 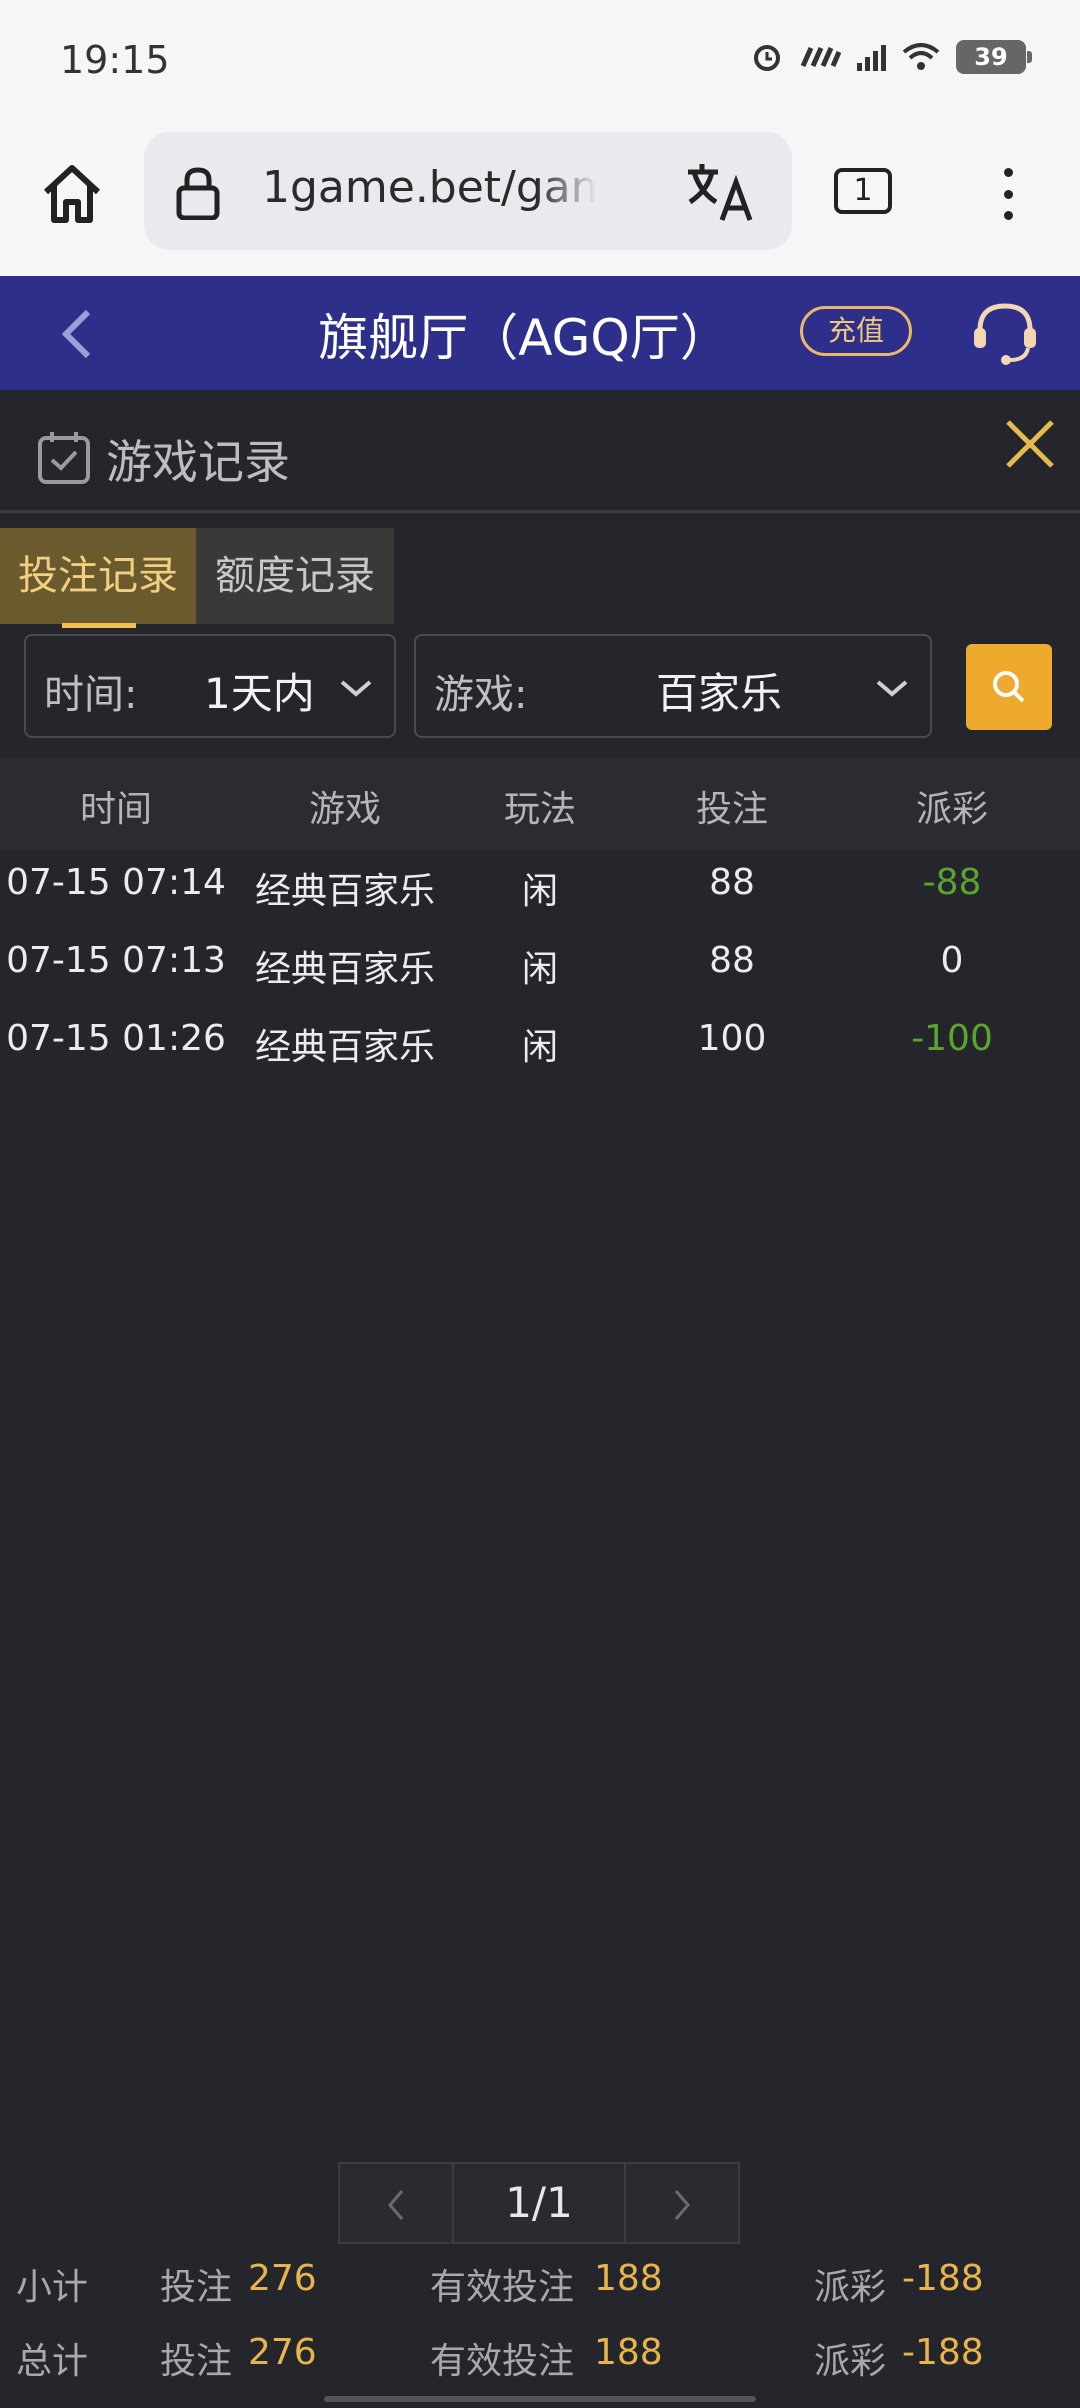 What do you see at coordinates (295, 576) in the screenshot?
I see `tab-credit-records: 额度记录` at bounding box center [295, 576].